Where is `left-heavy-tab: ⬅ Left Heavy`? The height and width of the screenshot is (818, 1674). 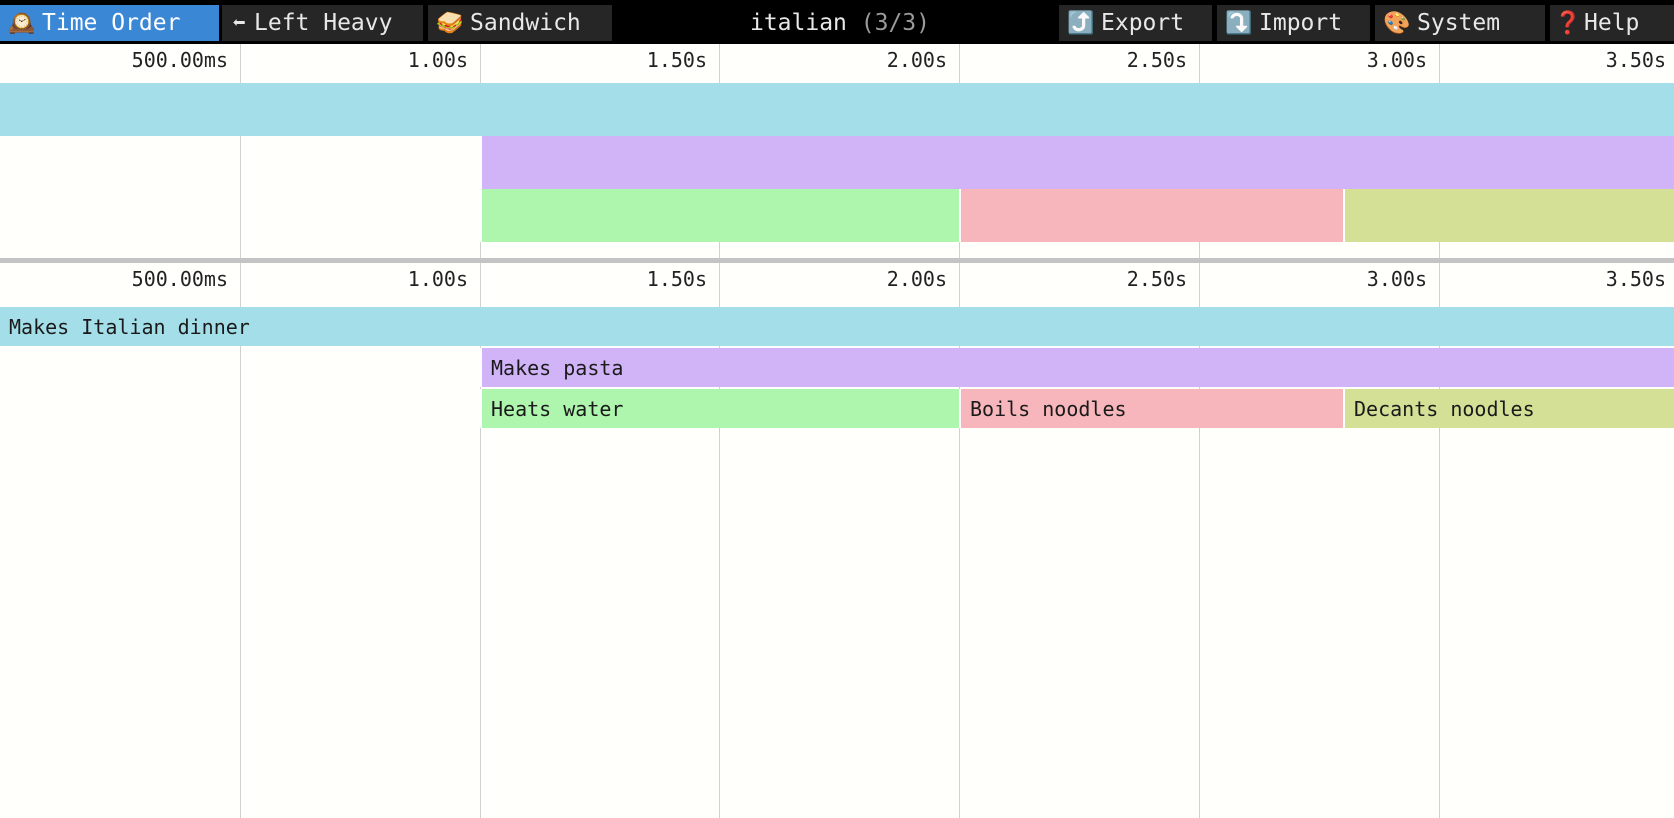
left-heavy-tab: ⬅ Left Heavy is located at coordinates (322, 23).